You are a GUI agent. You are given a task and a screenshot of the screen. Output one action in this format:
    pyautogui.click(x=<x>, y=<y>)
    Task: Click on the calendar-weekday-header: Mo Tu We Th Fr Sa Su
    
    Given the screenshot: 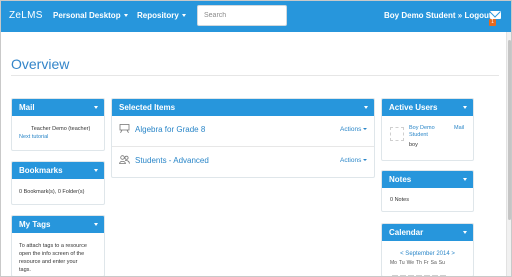 What is the action you would take?
    pyautogui.click(x=417, y=263)
    